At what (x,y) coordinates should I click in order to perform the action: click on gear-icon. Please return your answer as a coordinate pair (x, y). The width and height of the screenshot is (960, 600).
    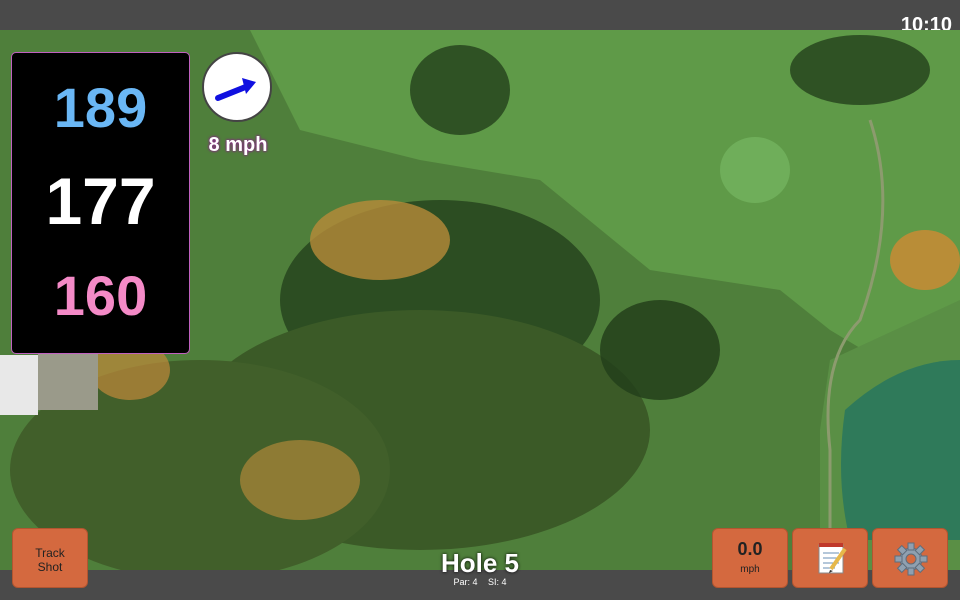
    Looking at the image, I should click on (911, 559).